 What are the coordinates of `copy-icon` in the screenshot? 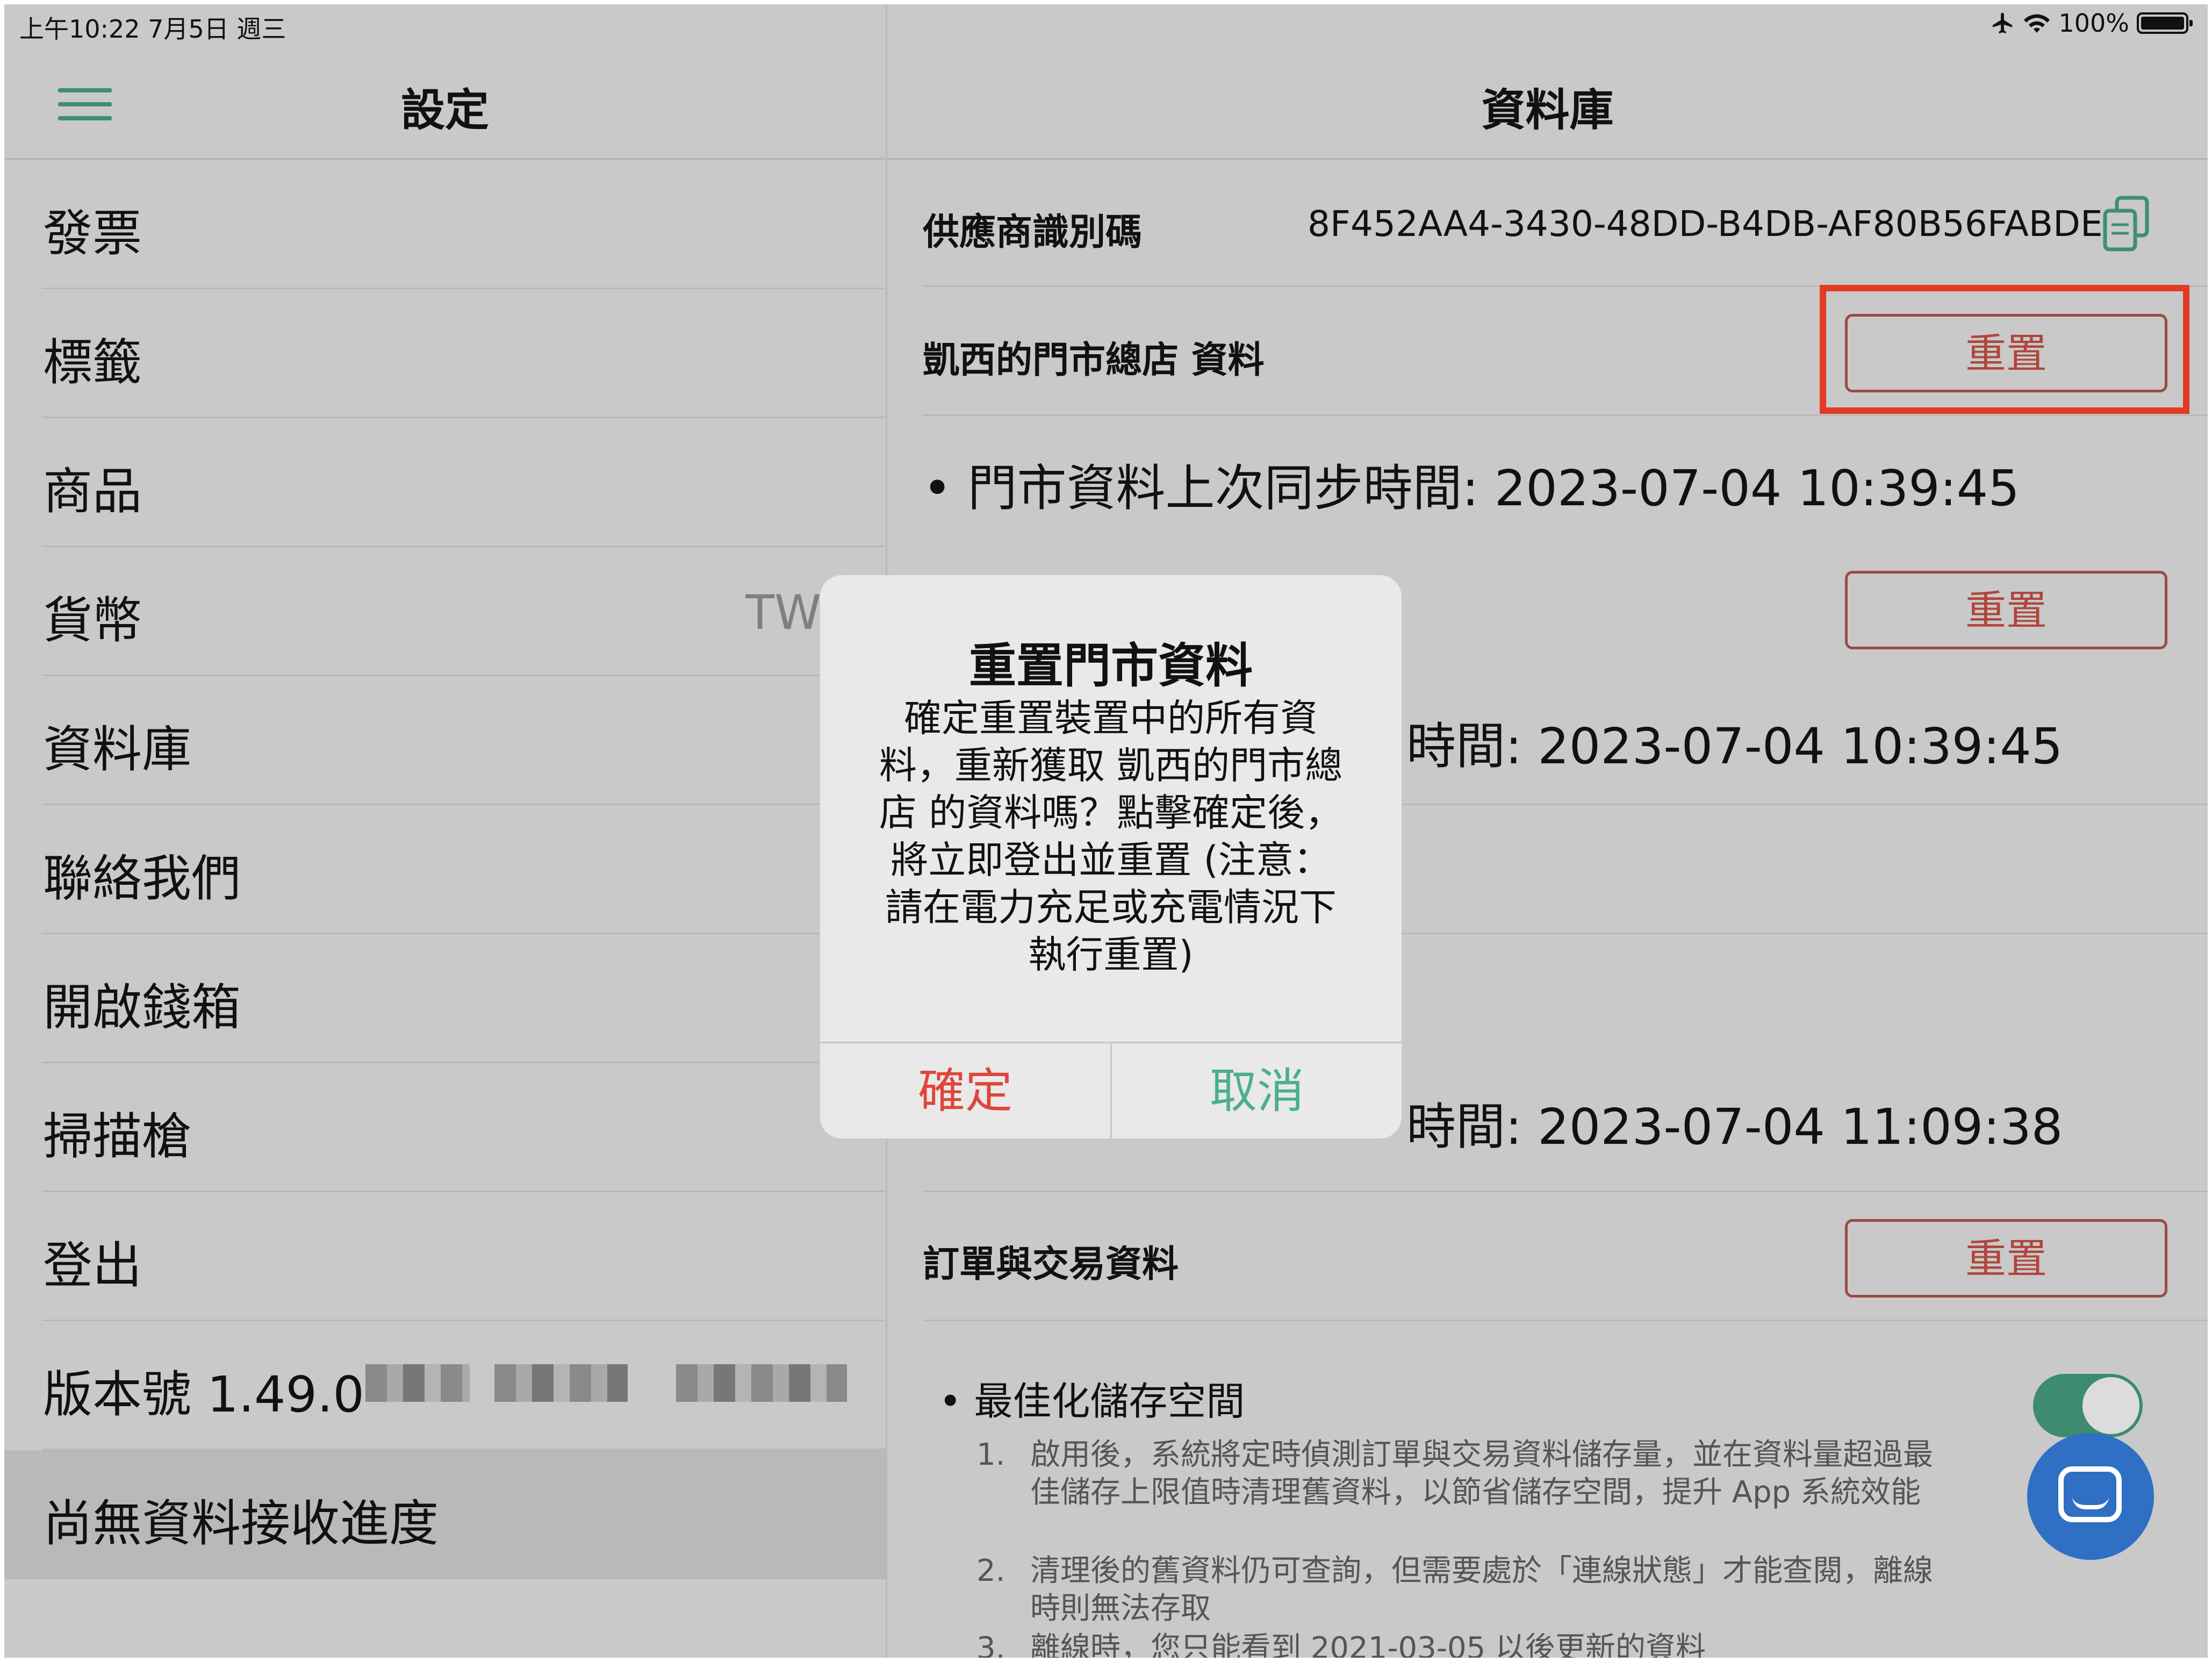 It's located at (2126, 224).